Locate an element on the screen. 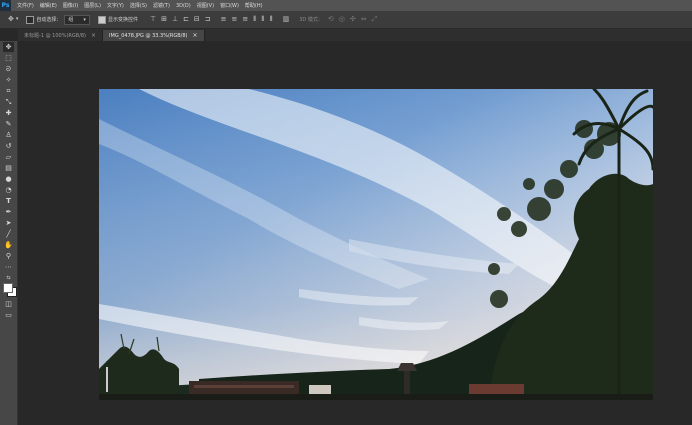  auto-select-dropdown: 组 ▾ is located at coordinates (77, 19).